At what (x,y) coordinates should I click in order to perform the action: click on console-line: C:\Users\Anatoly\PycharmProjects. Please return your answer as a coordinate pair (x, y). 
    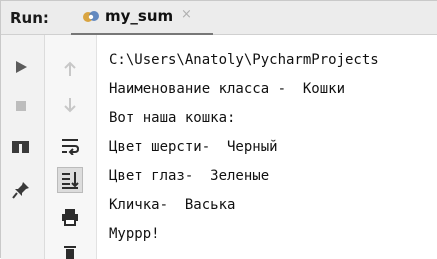
    Looking at the image, I should click on (244, 60).